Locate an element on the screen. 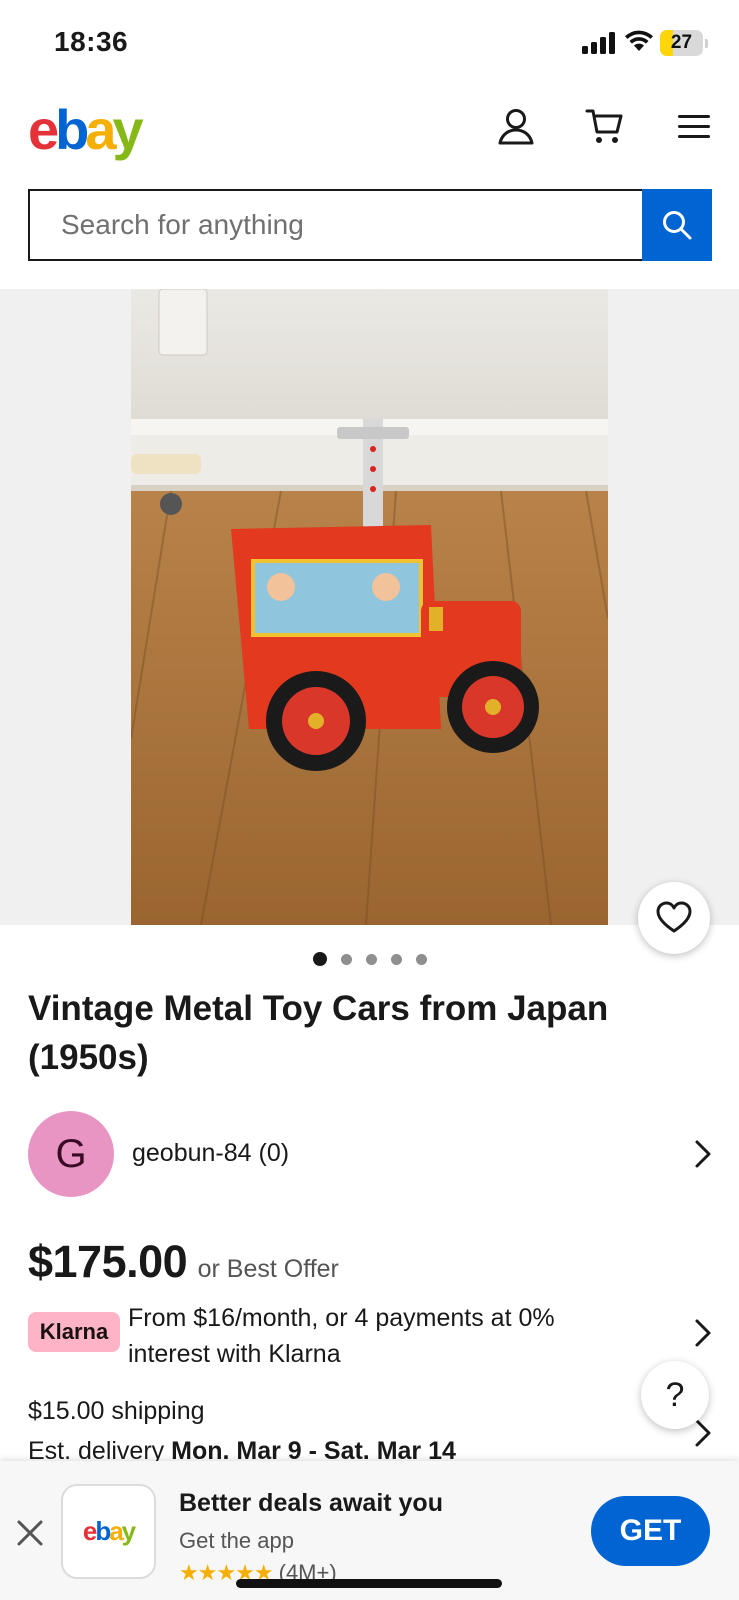 Image resolution: width=739 pixels, height=1600 pixels. cellular-signal-icon is located at coordinates (598, 43).